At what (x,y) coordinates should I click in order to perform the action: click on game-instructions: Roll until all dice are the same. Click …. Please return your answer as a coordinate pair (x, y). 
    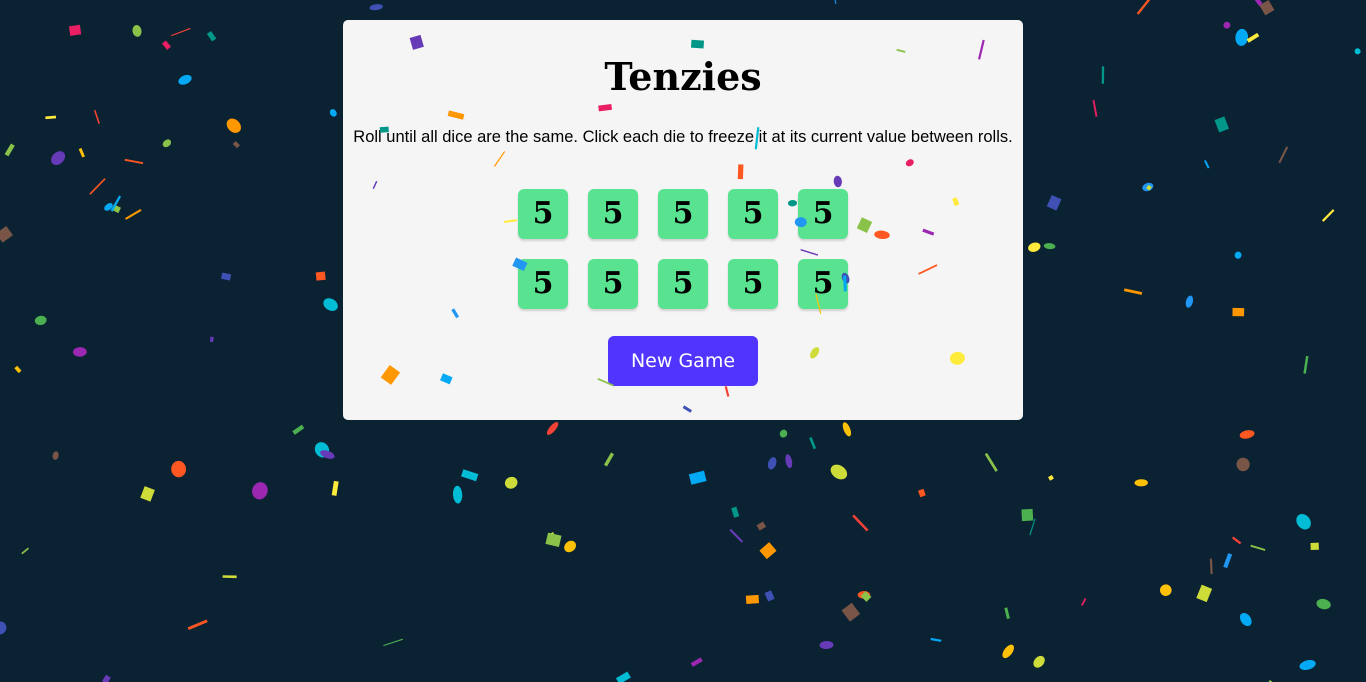
    Looking at the image, I should click on (683, 137).